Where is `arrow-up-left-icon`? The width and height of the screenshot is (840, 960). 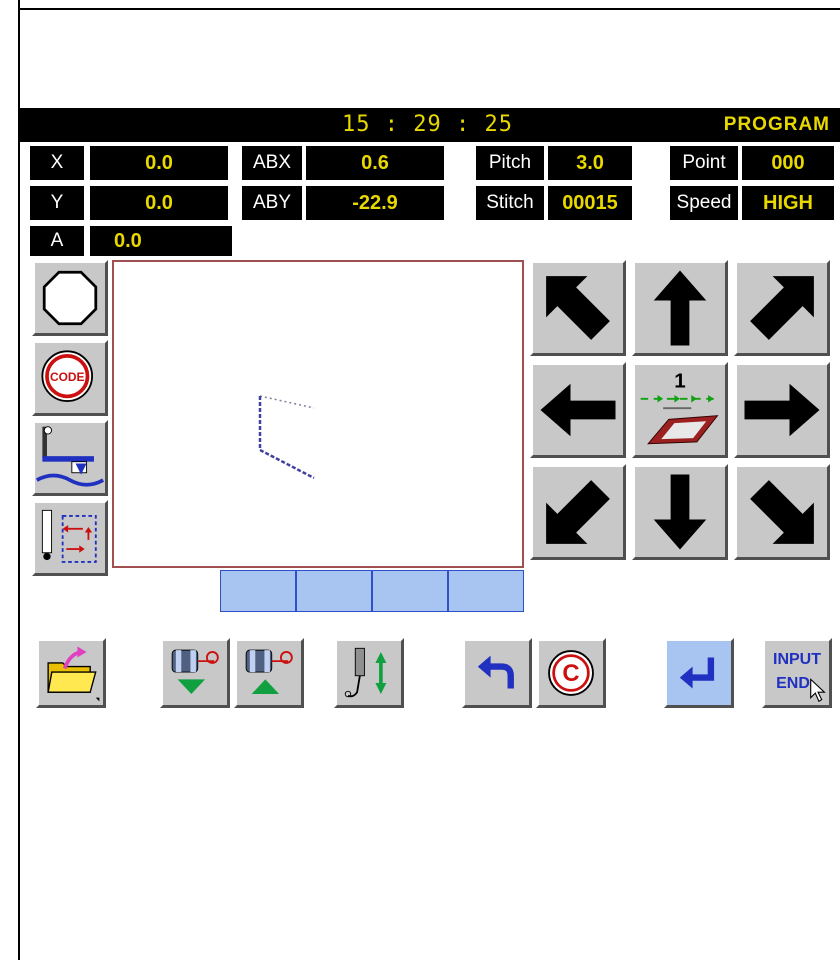
arrow-up-left-icon is located at coordinates (578, 308).